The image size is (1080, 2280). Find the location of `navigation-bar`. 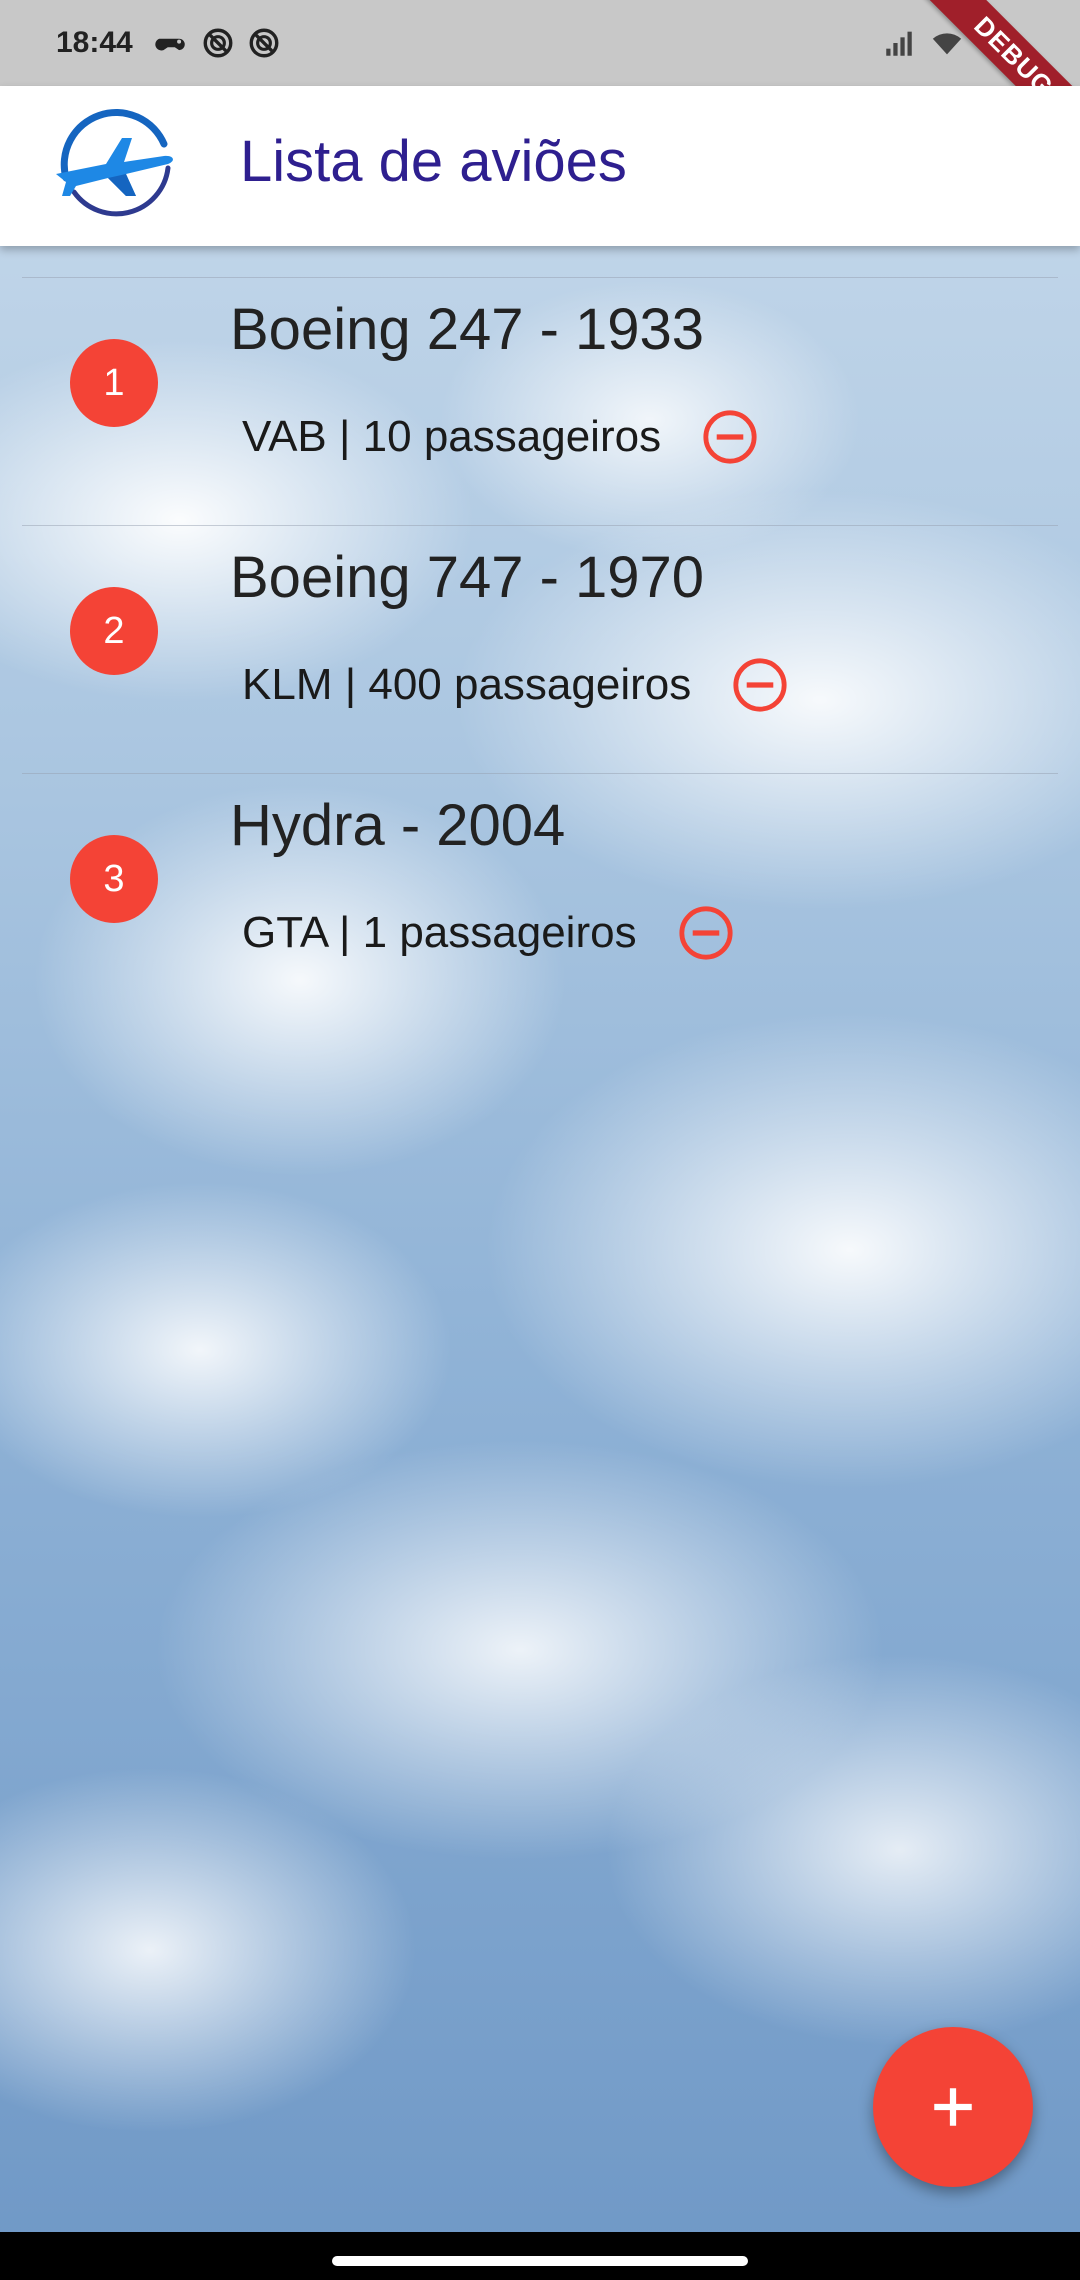

navigation-bar is located at coordinates (540, 2256).